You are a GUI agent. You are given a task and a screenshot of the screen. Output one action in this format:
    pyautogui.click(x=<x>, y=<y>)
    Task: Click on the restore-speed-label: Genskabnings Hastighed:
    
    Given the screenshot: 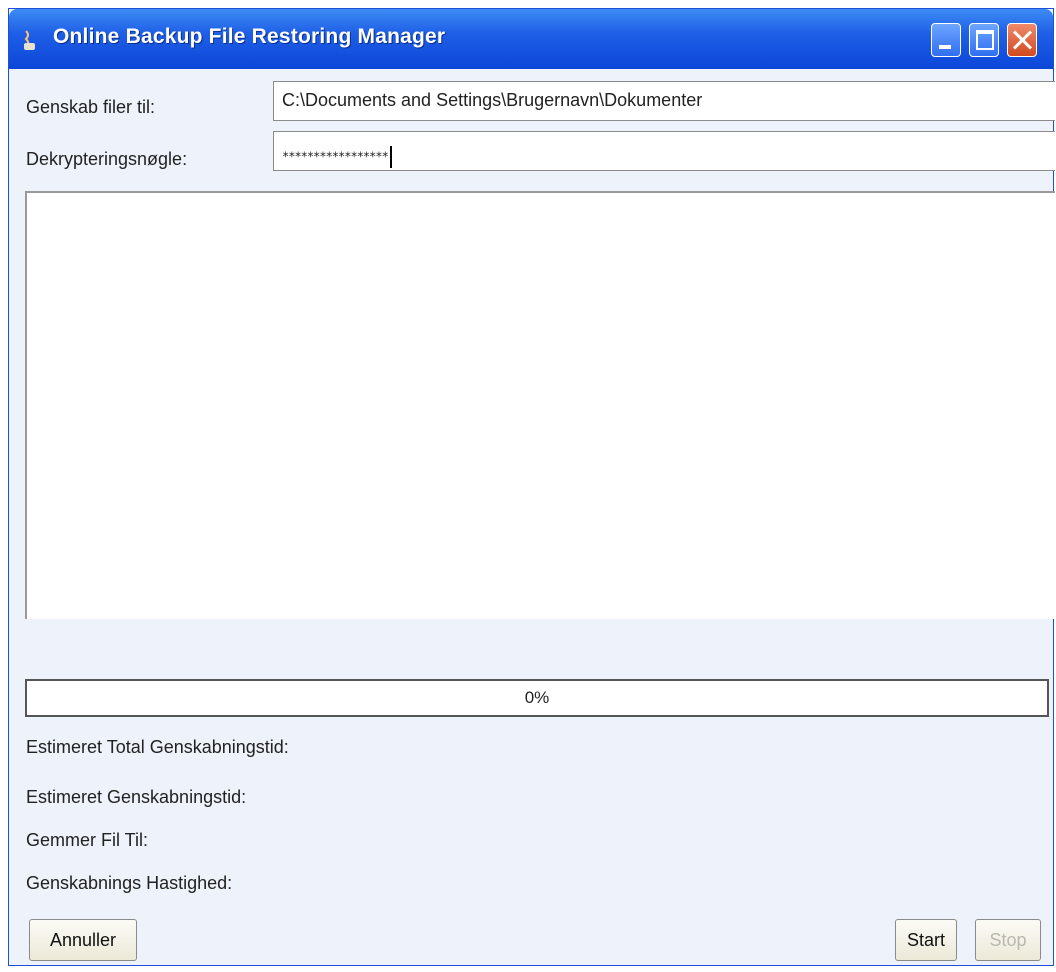 What is the action you would take?
    pyautogui.click(x=129, y=883)
    